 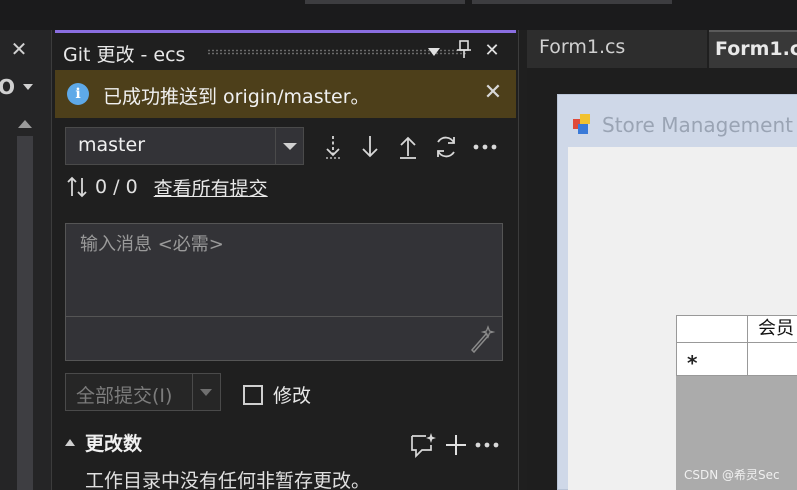 What do you see at coordinates (112, 145) in the screenshot?
I see `branch-name: master` at bounding box center [112, 145].